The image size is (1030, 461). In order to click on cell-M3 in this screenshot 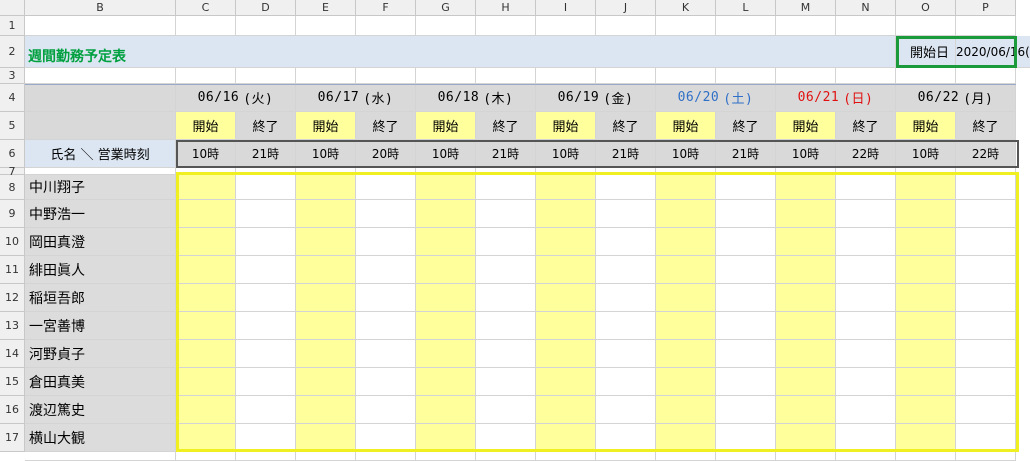, I will do `click(806, 76)`.